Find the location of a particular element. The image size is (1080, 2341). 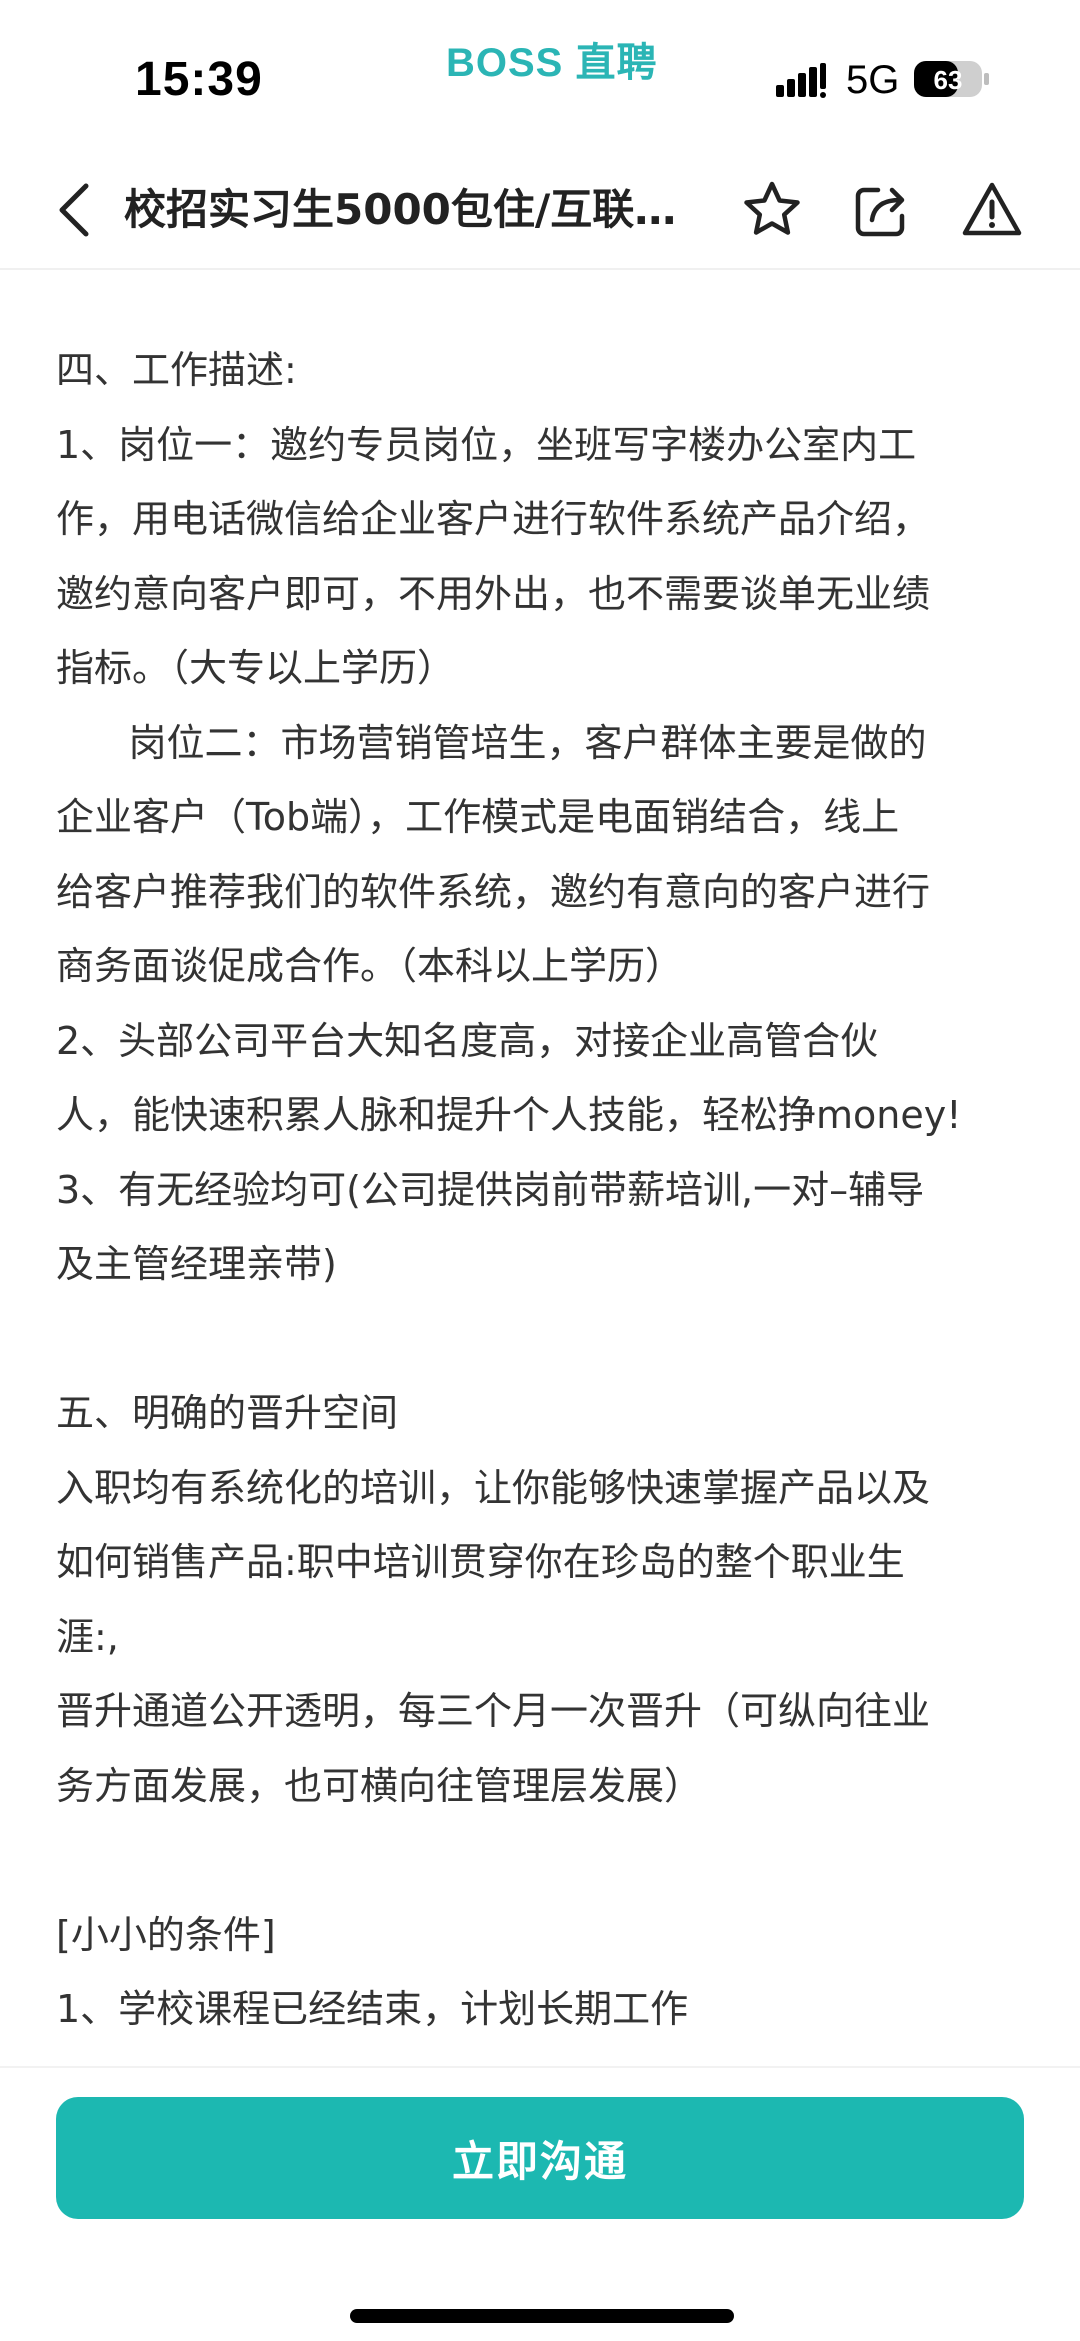

signal-icon is located at coordinates (801, 80).